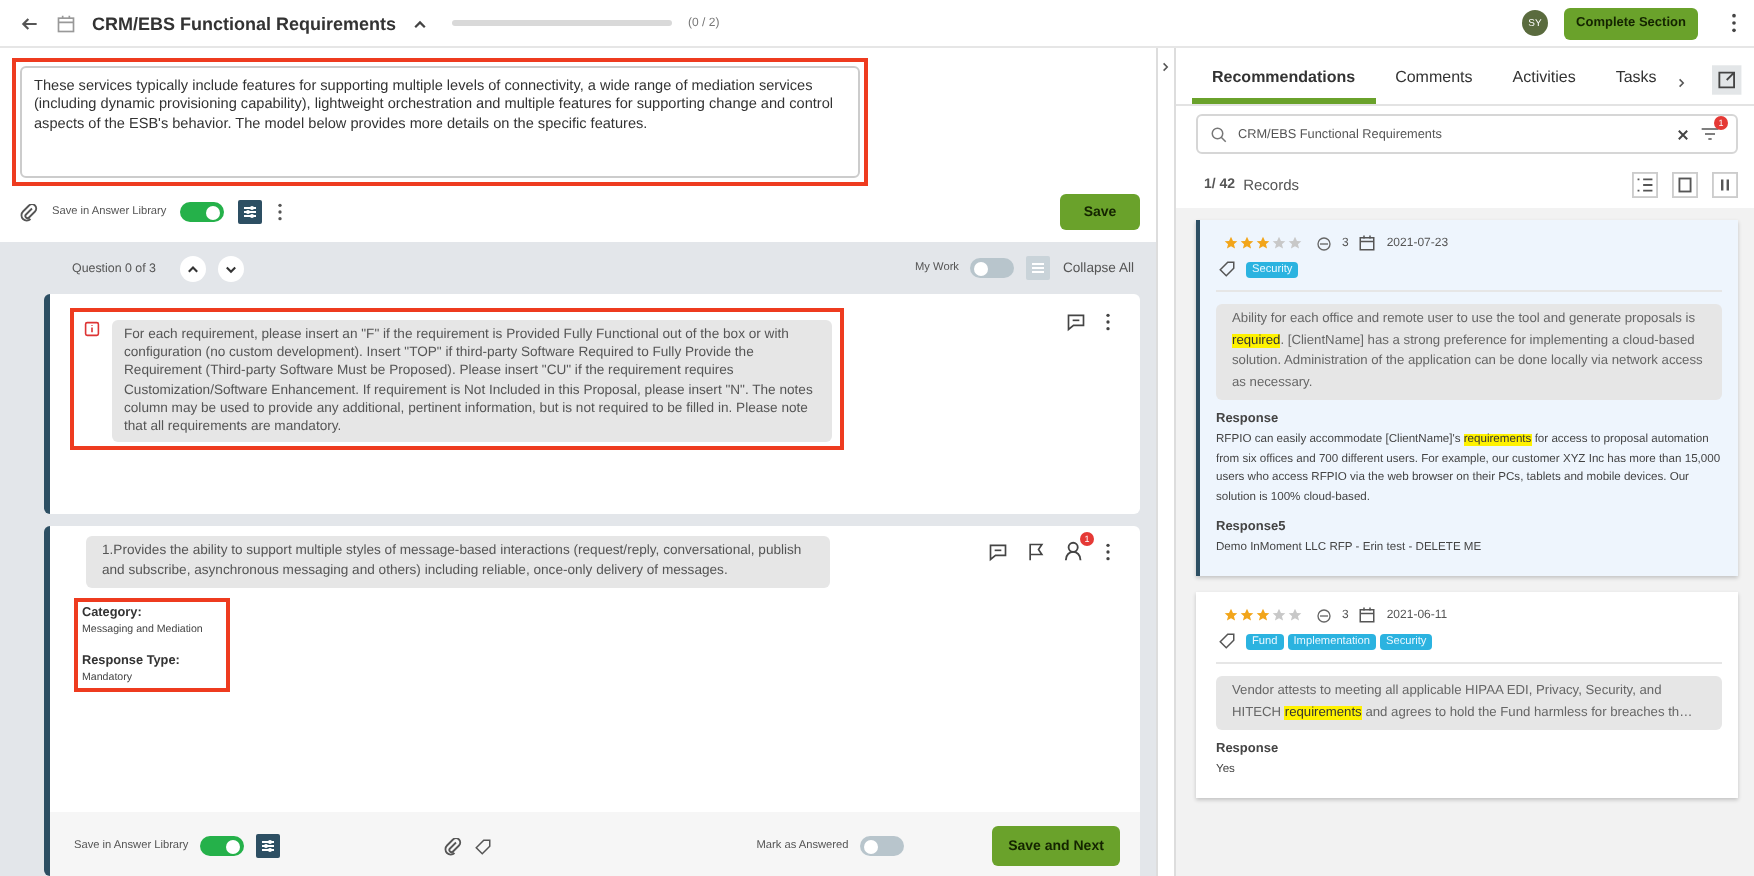  I want to click on list-view-icon, so click(1645, 185).